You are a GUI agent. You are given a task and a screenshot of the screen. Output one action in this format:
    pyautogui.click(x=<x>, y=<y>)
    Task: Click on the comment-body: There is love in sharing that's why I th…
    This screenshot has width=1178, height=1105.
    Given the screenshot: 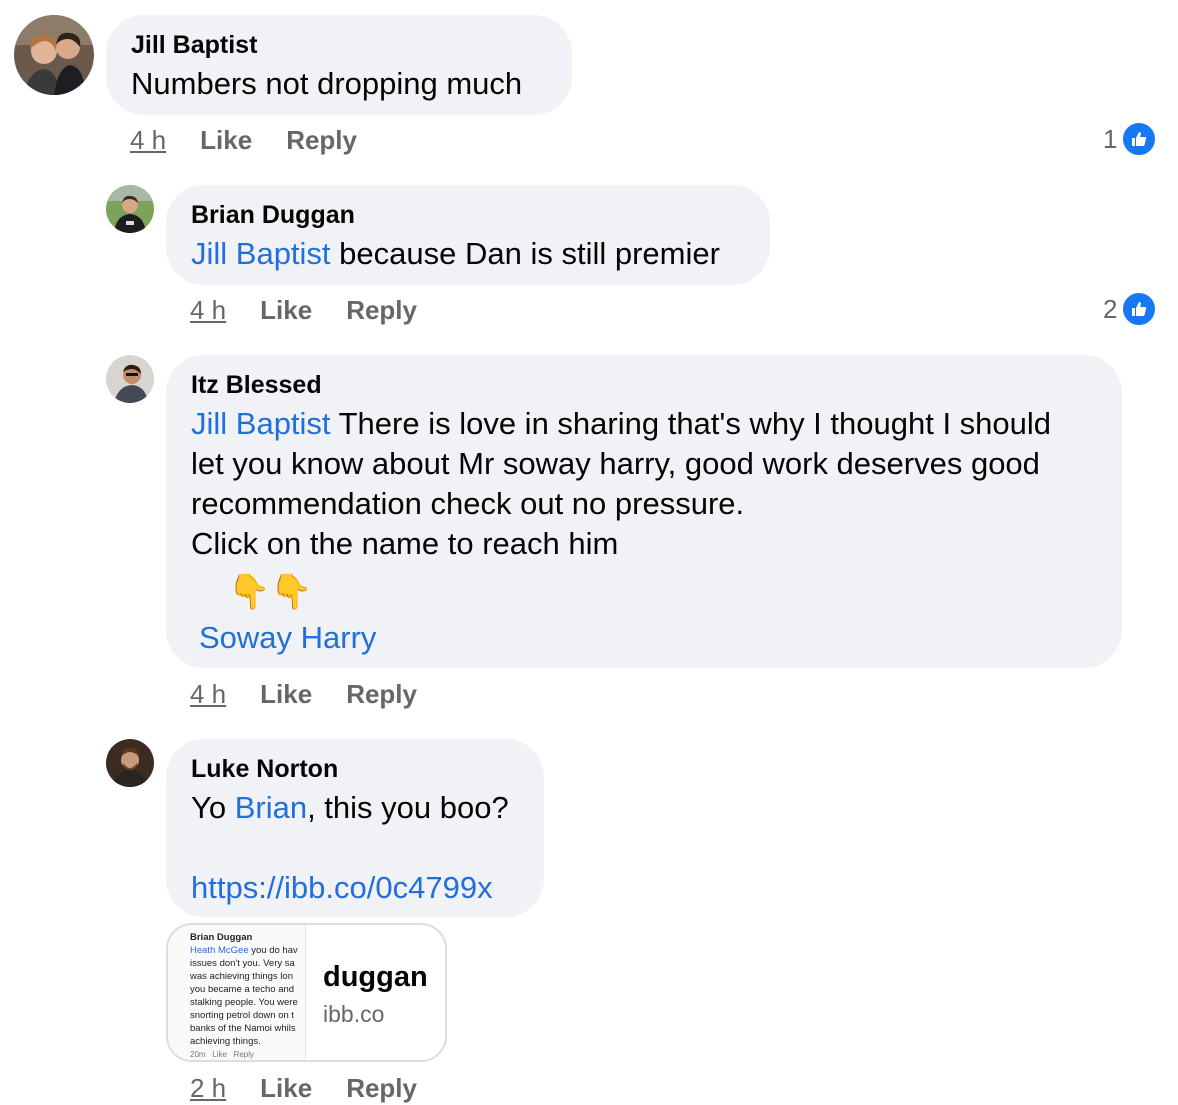 What is the action you would take?
    pyautogui.click(x=691, y=423)
    